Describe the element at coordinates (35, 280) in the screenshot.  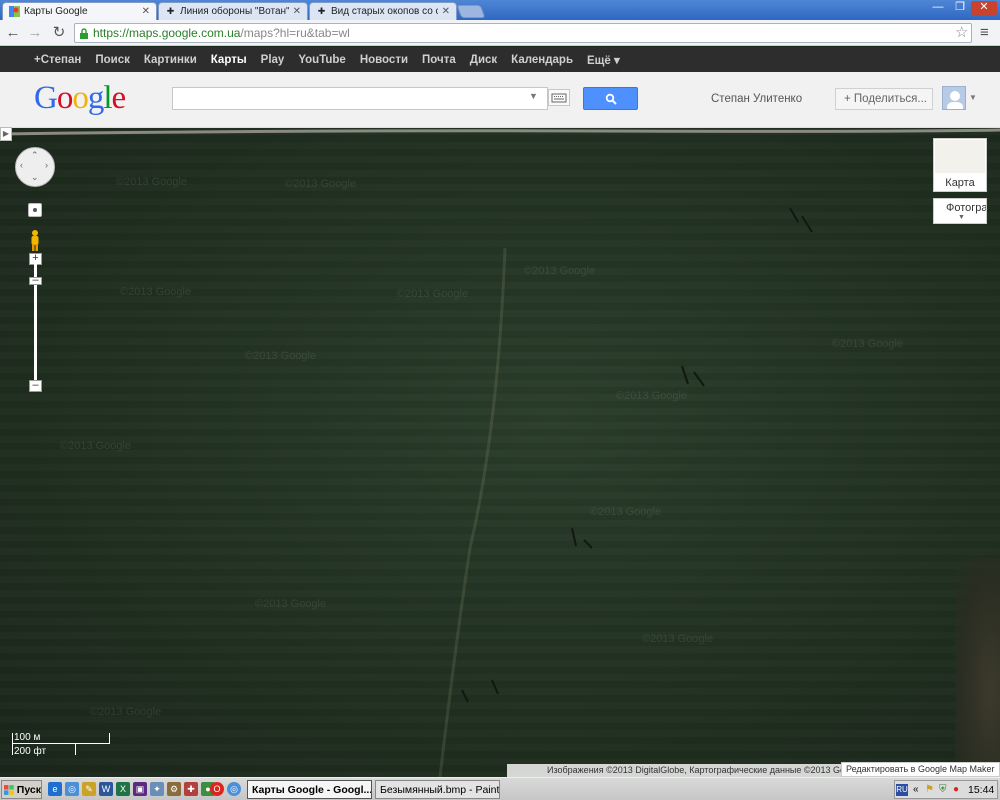
I see `zoom-slider-handle: –` at that location.